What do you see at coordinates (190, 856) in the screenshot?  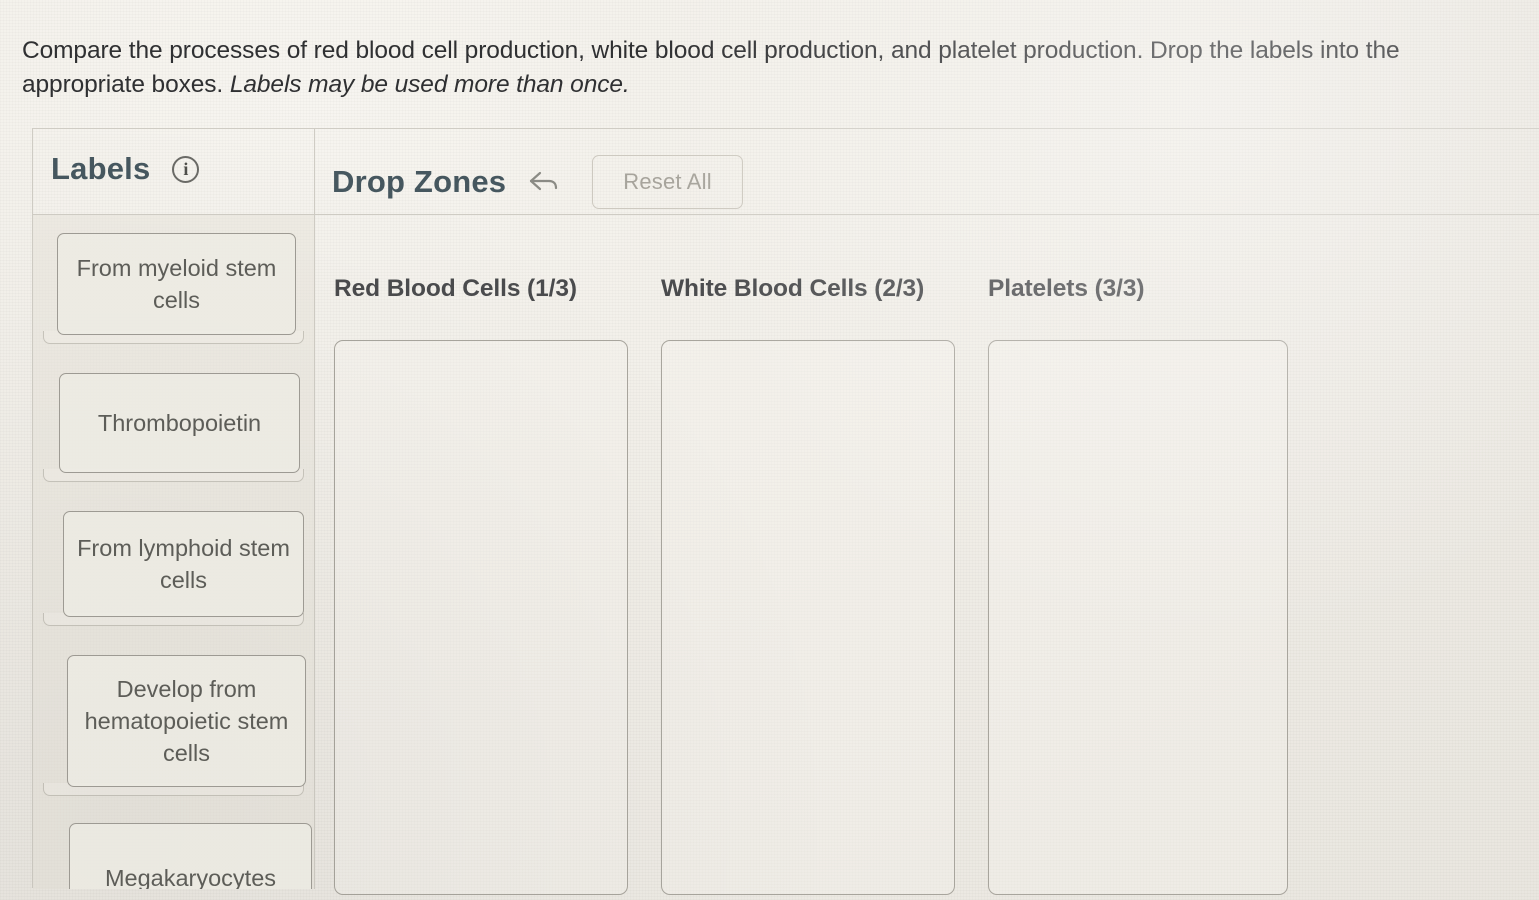 I see `draggable-label: Megakaryocytes` at bounding box center [190, 856].